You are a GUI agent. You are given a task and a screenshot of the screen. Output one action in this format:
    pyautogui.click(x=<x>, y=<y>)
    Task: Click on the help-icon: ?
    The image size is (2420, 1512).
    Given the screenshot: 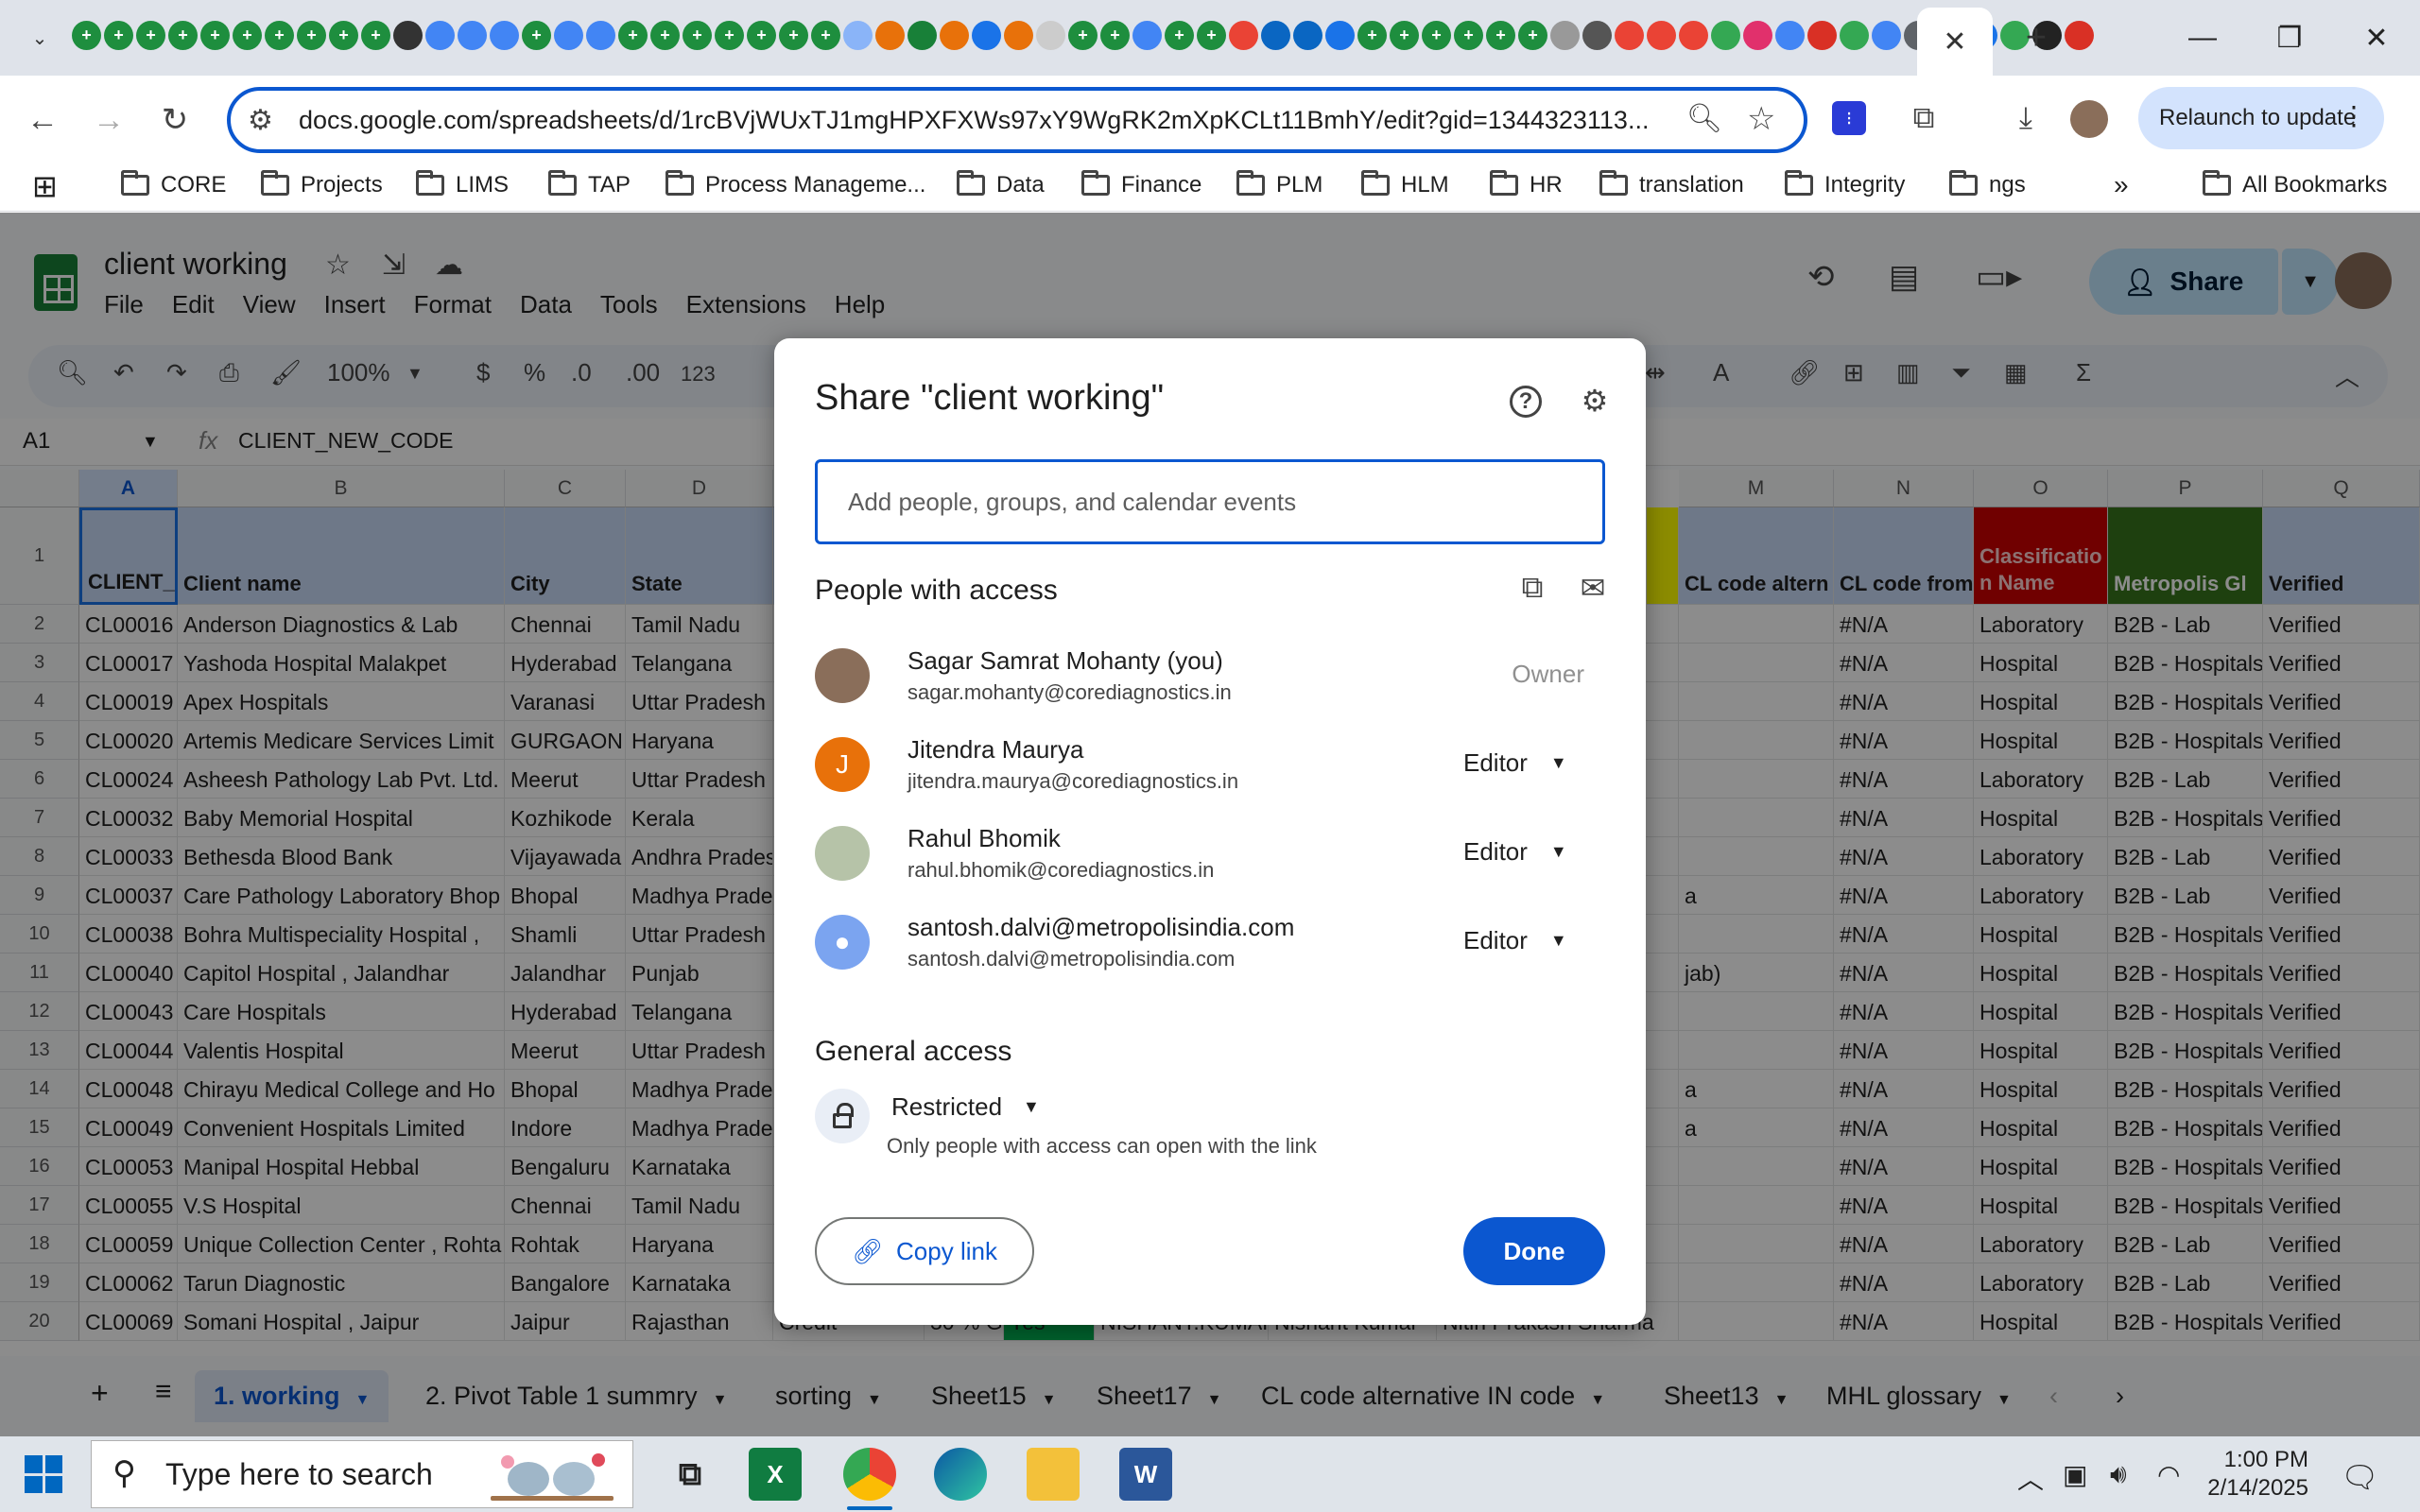 What is the action you would take?
    pyautogui.click(x=1526, y=402)
    